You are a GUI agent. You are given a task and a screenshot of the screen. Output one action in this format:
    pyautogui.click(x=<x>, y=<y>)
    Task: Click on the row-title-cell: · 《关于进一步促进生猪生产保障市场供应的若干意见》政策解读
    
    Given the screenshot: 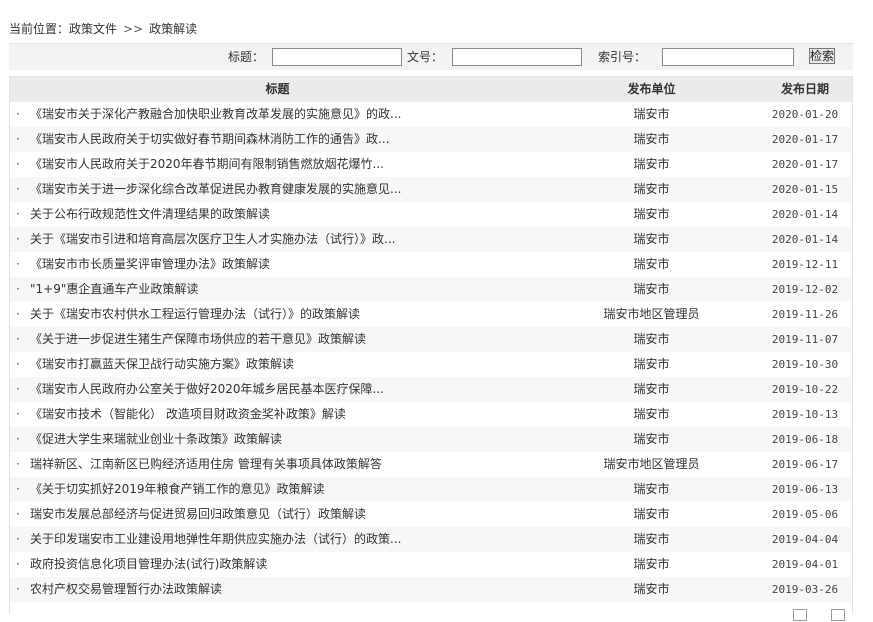 What is the action you would take?
    pyautogui.click(x=277, y=339)
    